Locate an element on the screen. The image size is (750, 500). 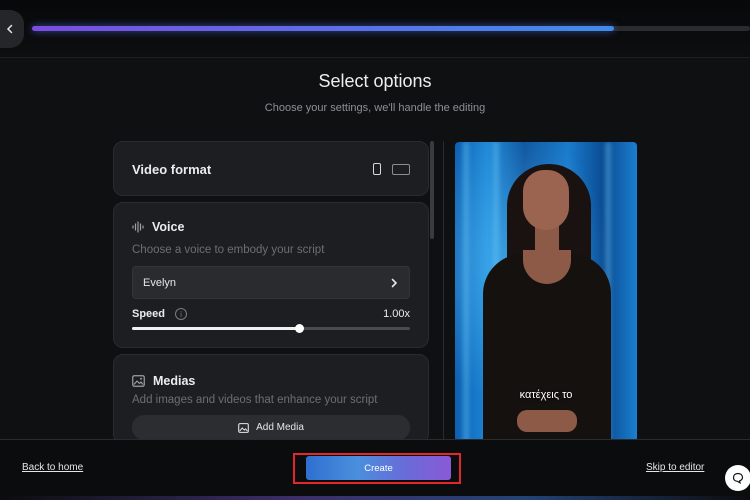
column-divider is located at coordinates (443, 291).